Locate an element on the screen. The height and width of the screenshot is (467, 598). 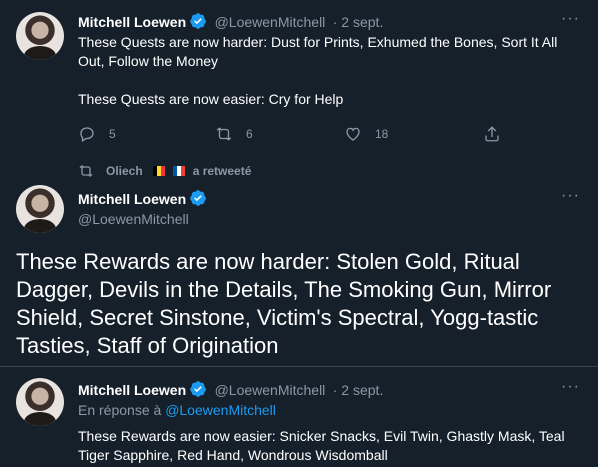
france-flag-icon is located at coordinates (178, 171).